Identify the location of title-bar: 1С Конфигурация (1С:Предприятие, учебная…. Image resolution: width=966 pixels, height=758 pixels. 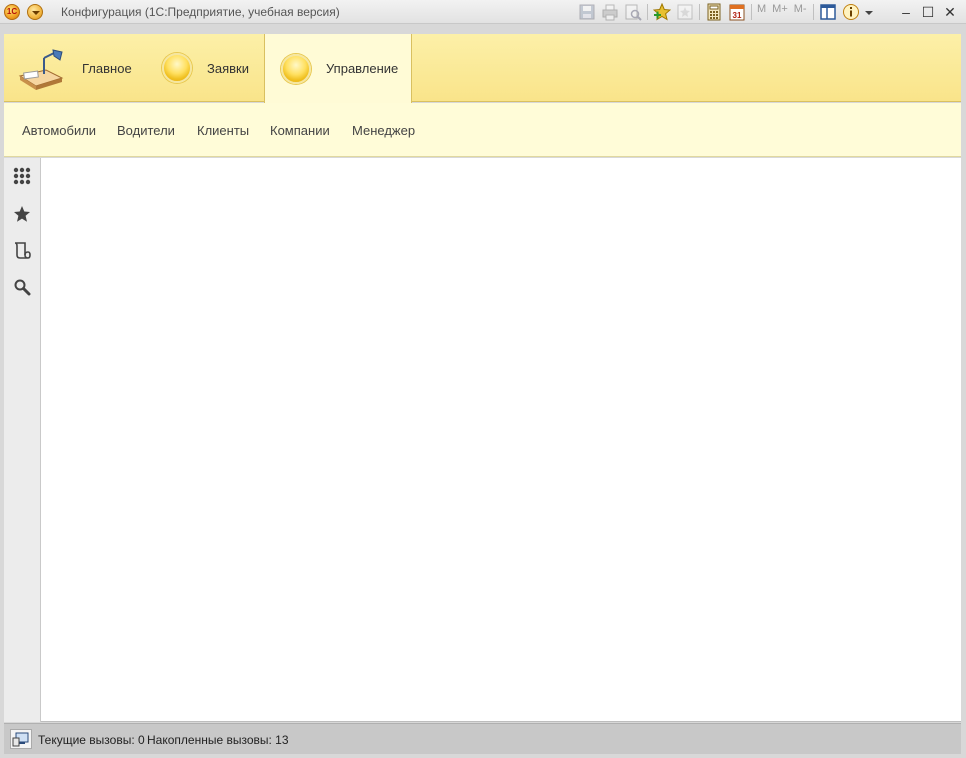
(483, 12).